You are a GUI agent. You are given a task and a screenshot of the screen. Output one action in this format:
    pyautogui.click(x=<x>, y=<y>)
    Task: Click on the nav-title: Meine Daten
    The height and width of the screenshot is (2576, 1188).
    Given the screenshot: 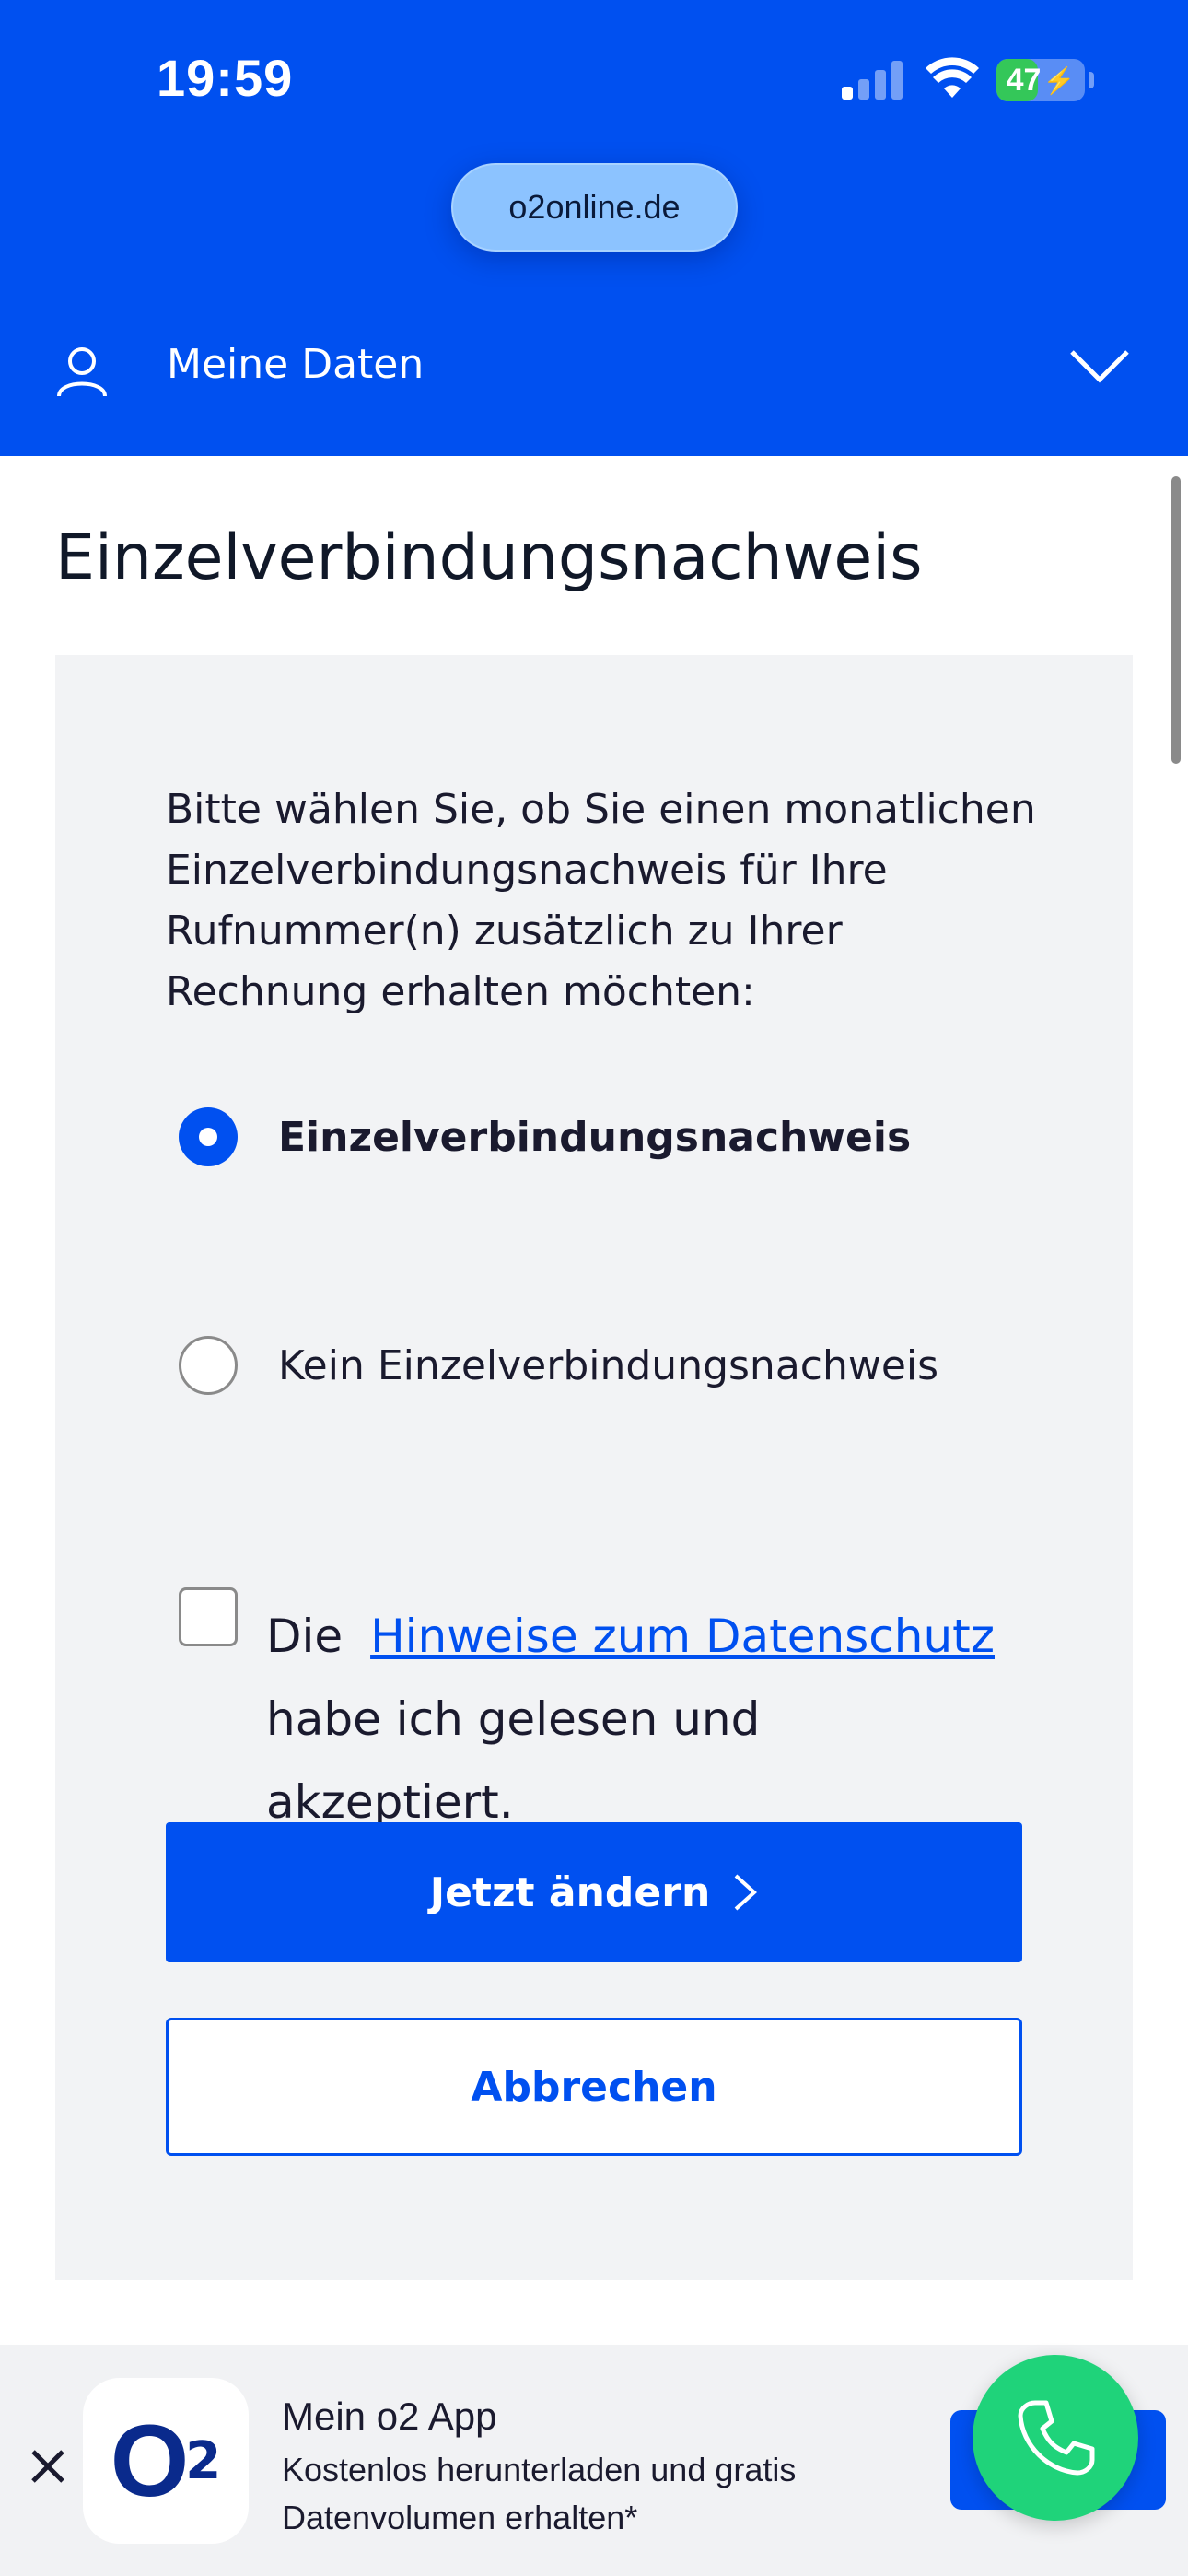 What is the action you would take?
    pyautogui.click(x=296, y=364)
    